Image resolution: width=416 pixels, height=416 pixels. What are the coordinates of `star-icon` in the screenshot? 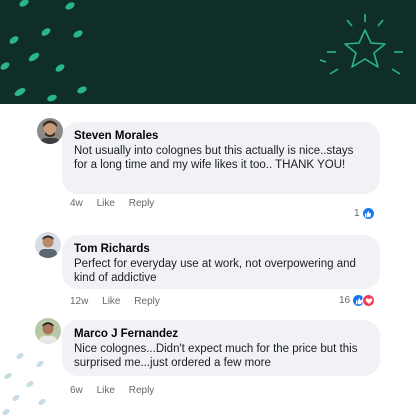 It's located at (361, 44).